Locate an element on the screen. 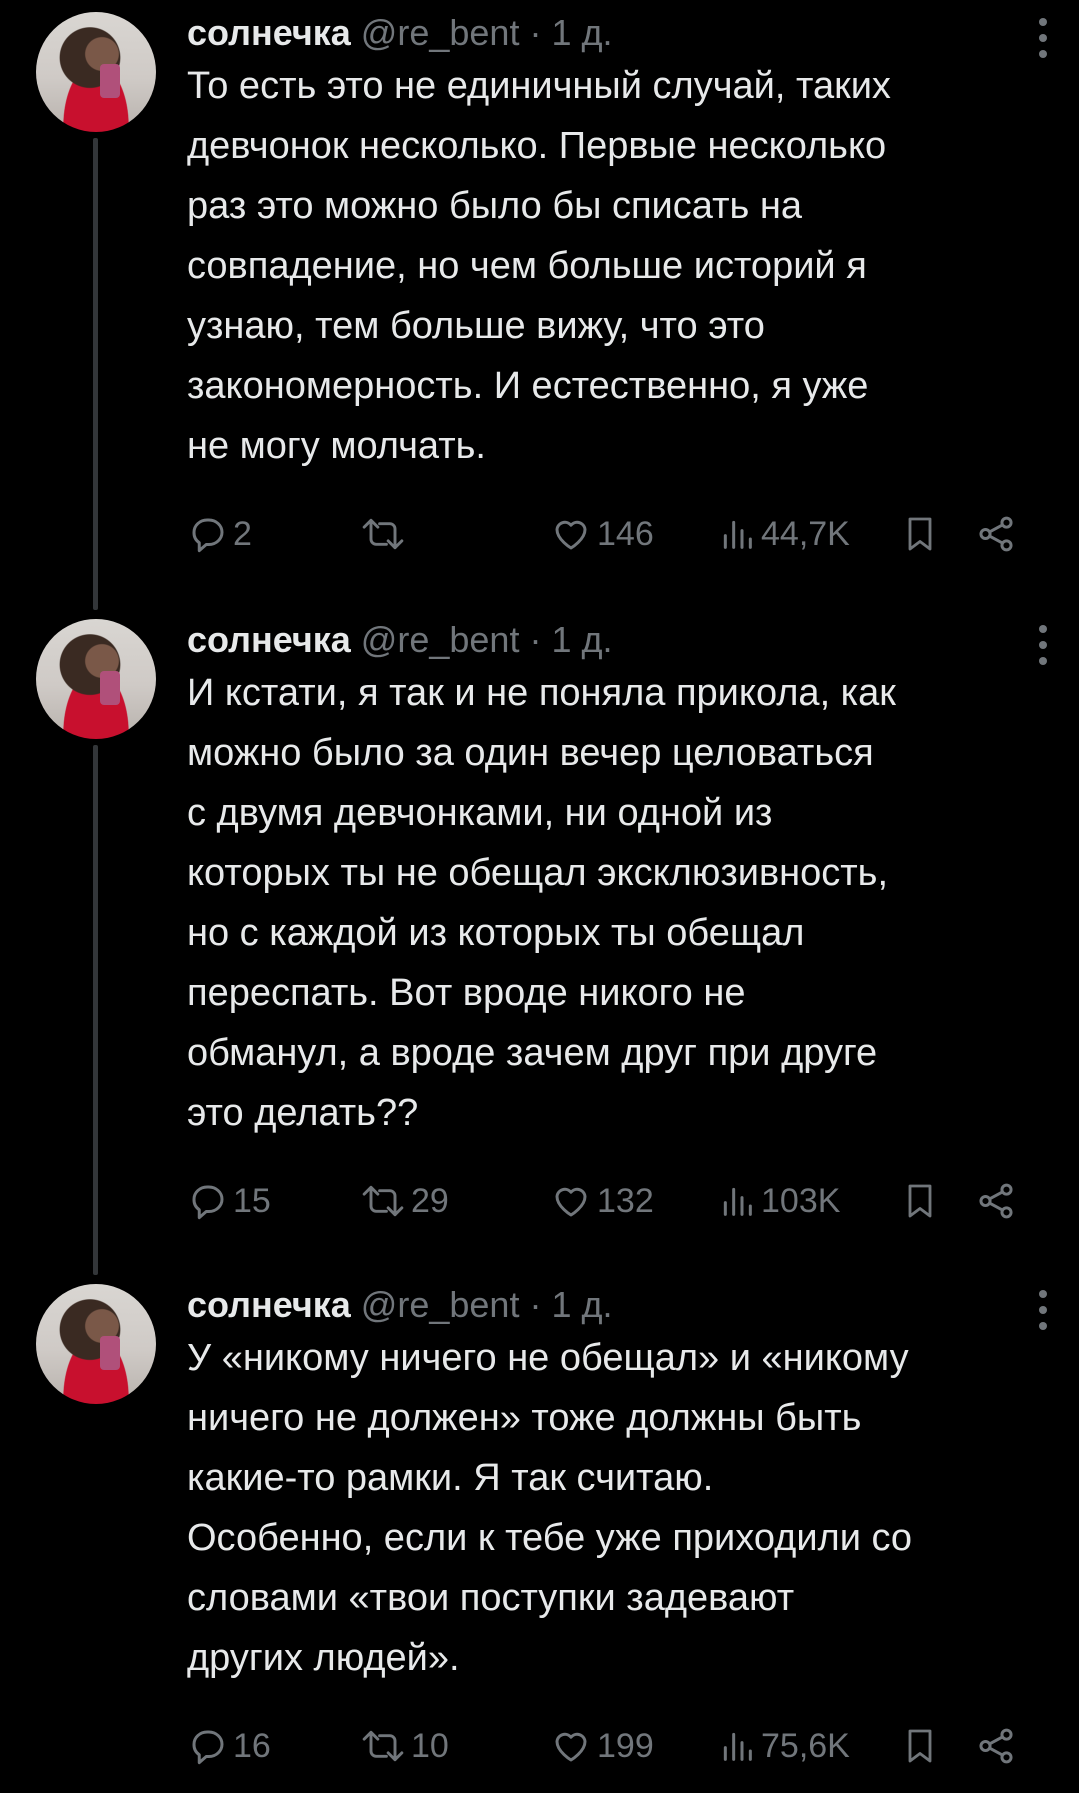  tweet-actions: 2 146 44,7K is located at coordinates (618, 534).